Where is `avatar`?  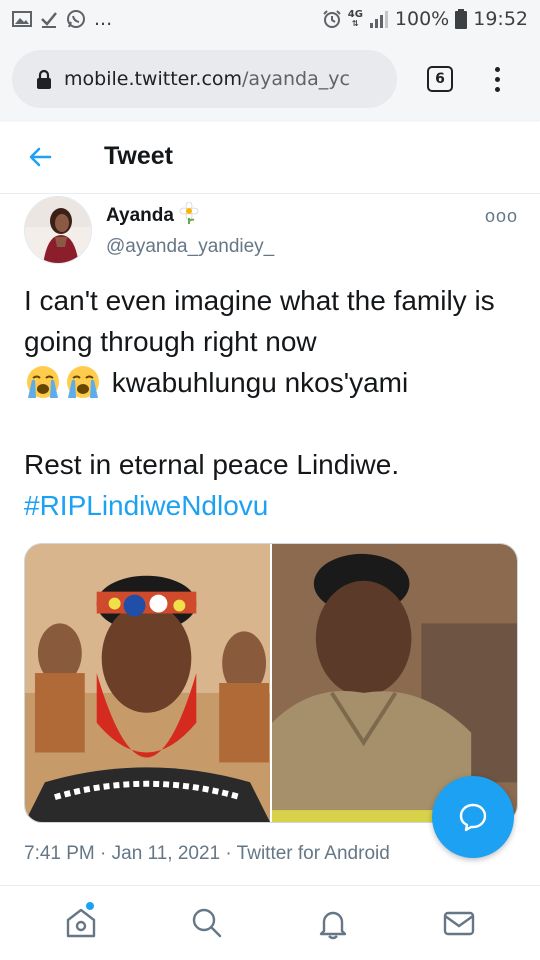 avatar is located at coordinates (58, 230).